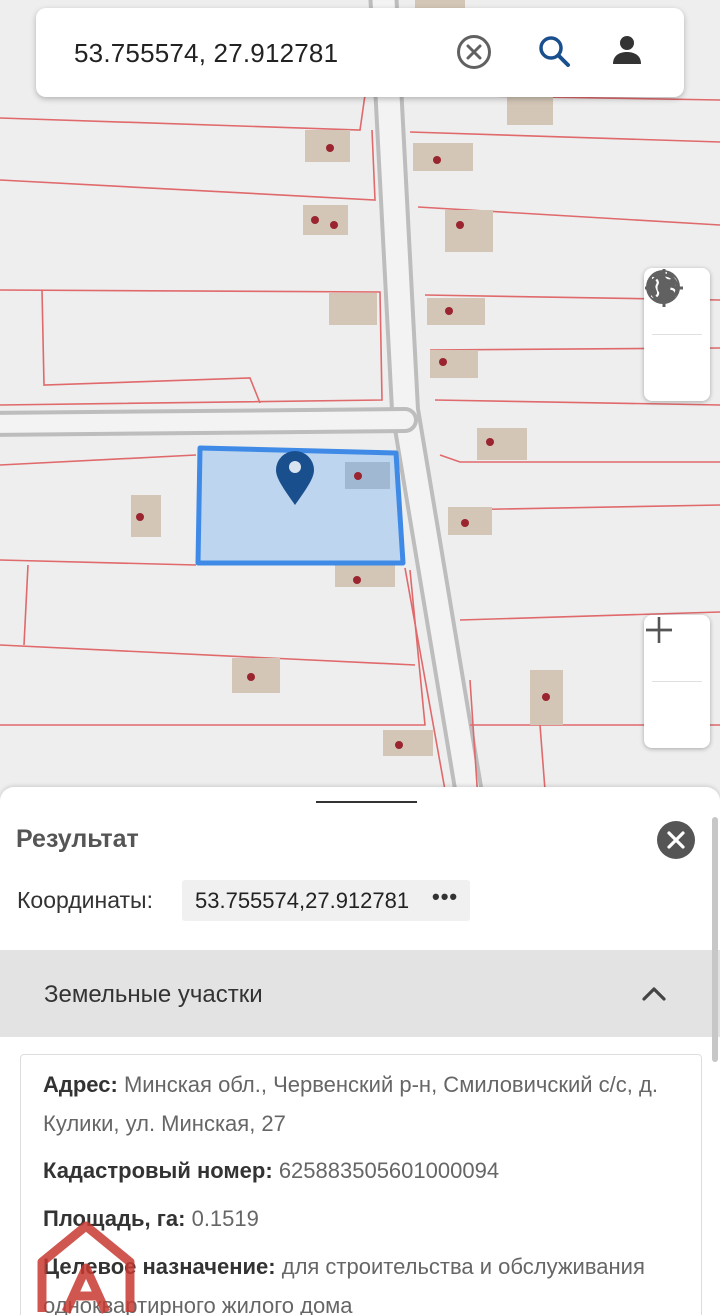  Describe the element at coordinates (206, 53) in the screenshot. I see `search-input: 53.755574, 27.912781` at that location.